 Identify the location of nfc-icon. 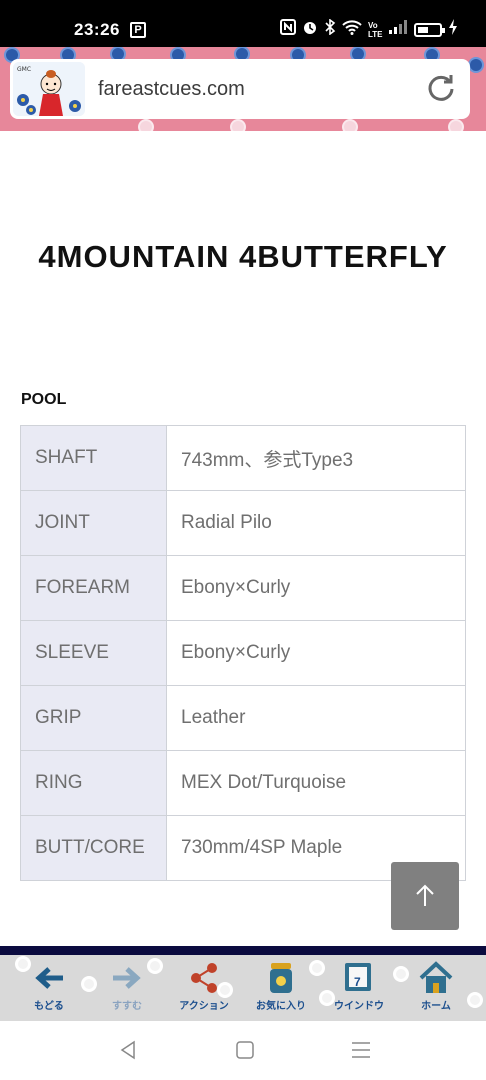
(288, 29).